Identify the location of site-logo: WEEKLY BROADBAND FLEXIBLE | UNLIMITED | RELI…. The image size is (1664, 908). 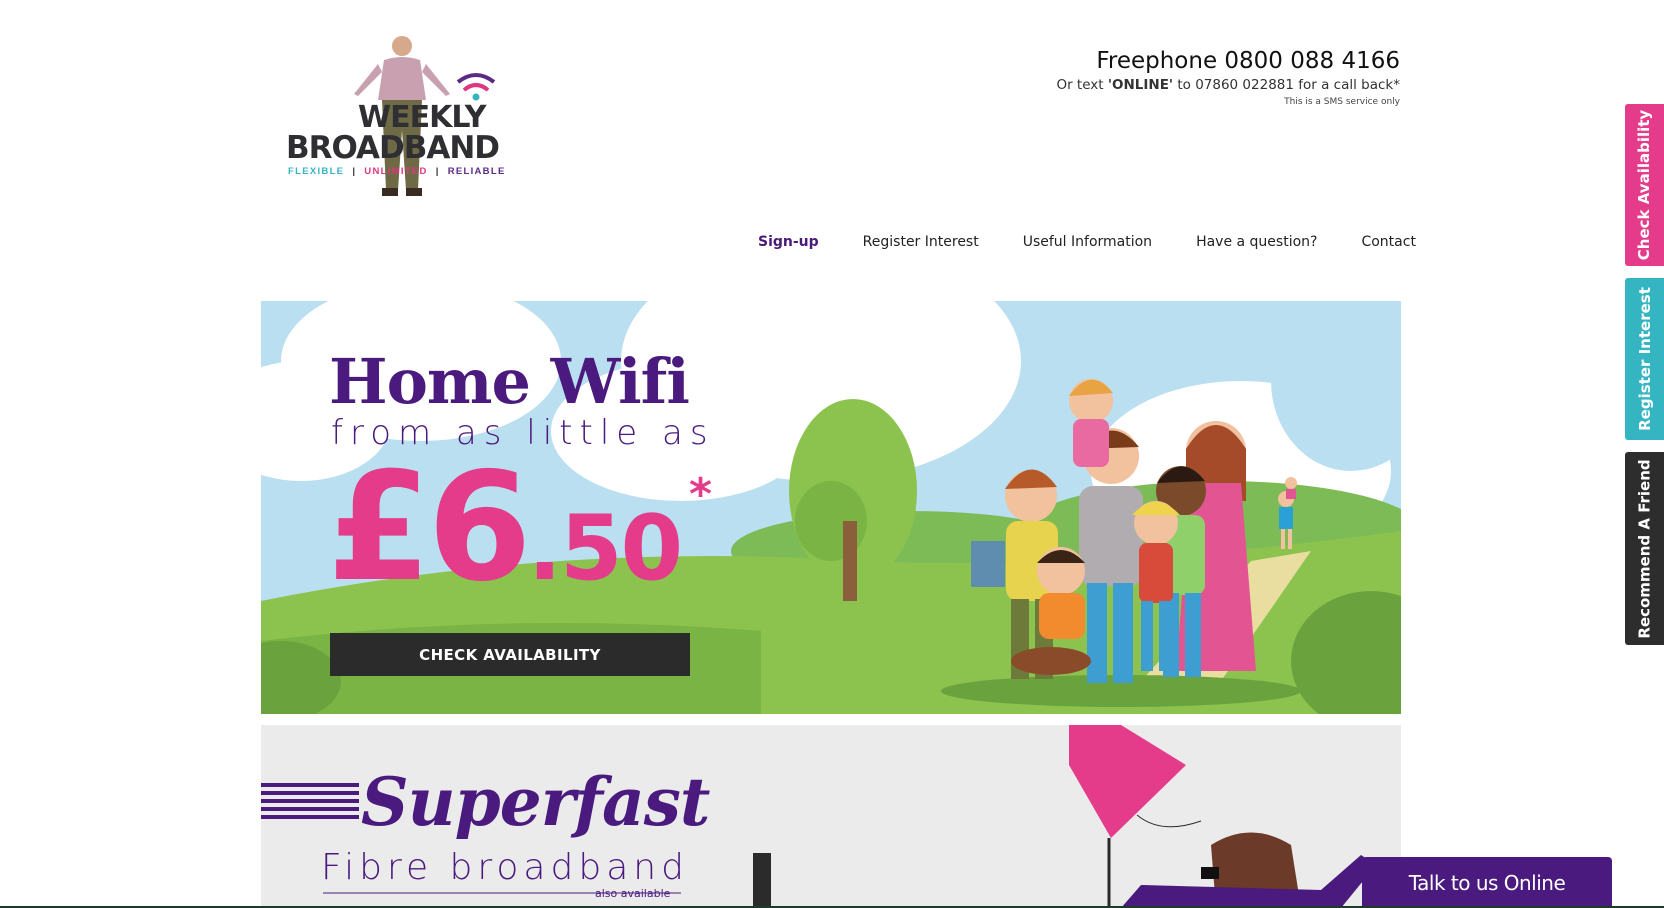
(395, 122).